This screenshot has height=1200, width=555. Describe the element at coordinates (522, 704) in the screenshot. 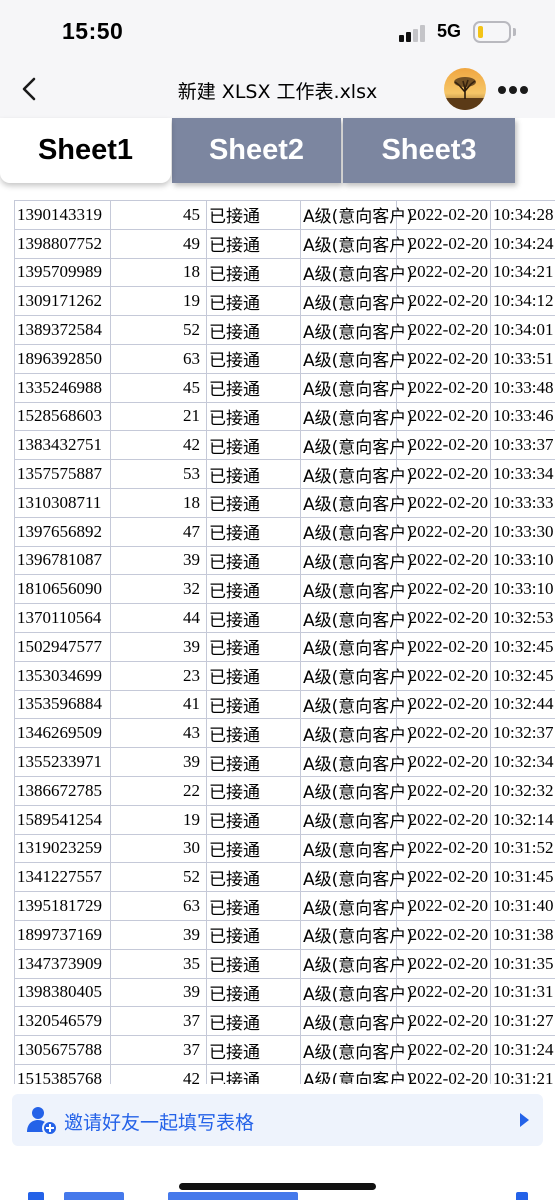

I see `time-cell: 10:32:44` at that location.